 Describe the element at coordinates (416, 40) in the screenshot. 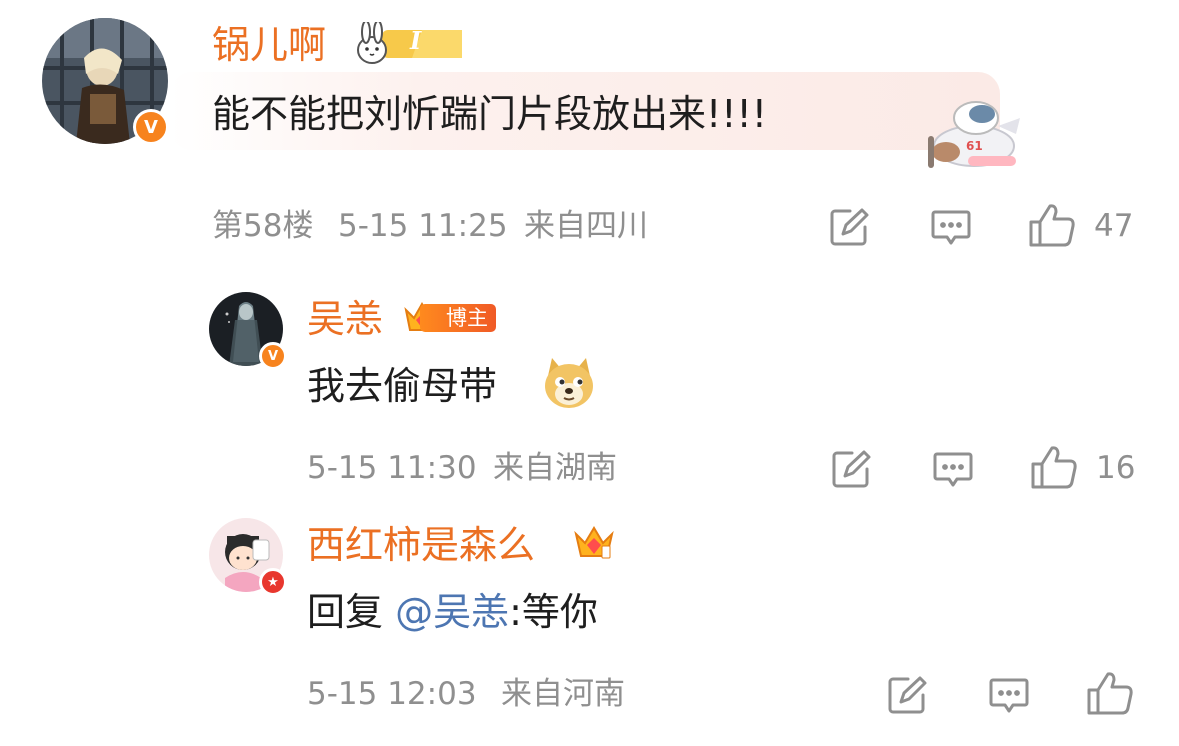

I see `level-badge-text: I` at that location.